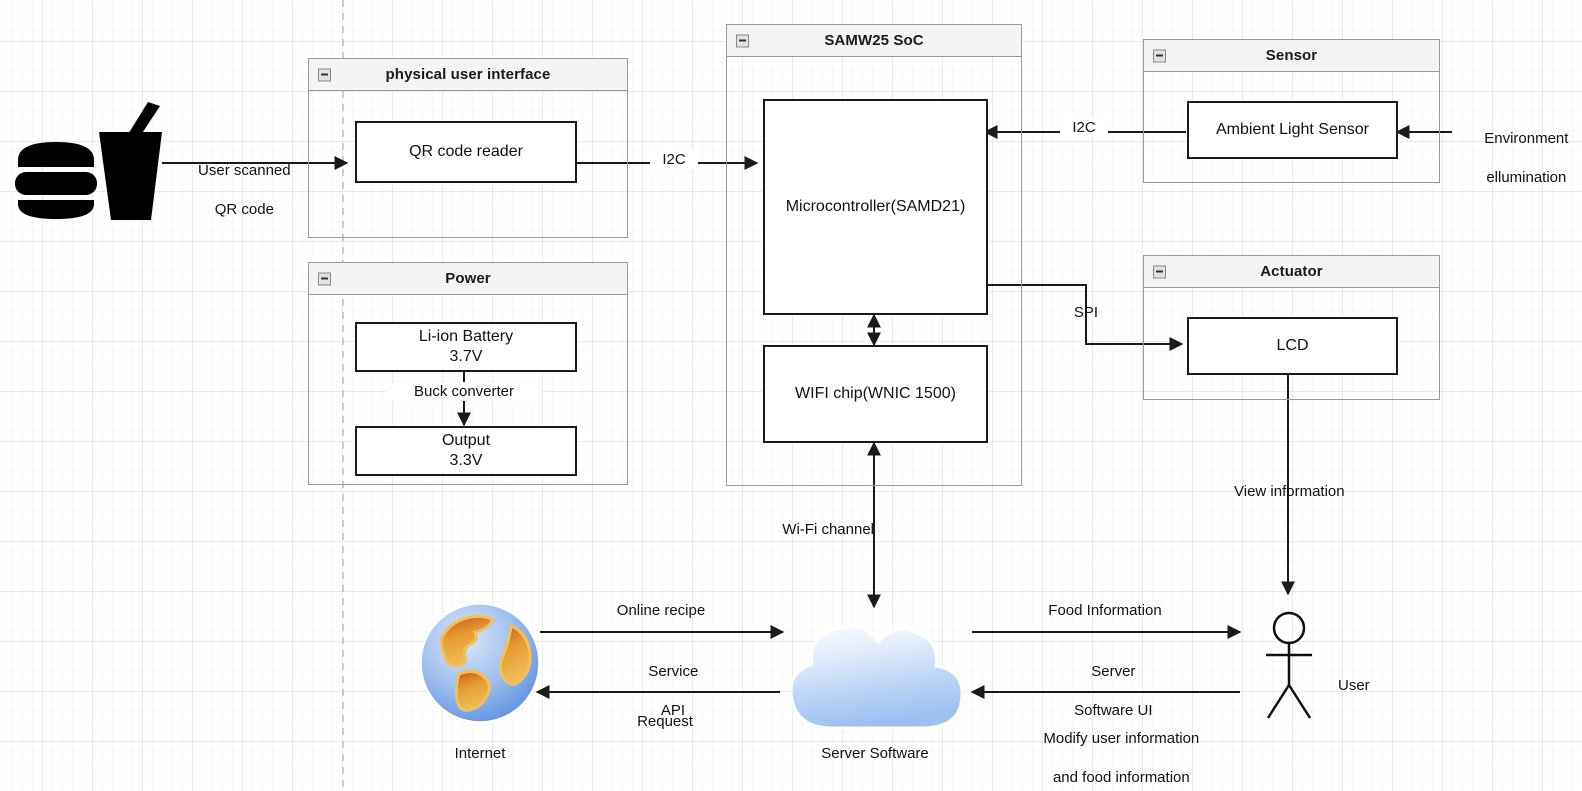 The height and width of the screenshot is (791, 1582). I want to click on node-li-ion-battery: Li-ion Battery 3.7V, so click(466, 347).